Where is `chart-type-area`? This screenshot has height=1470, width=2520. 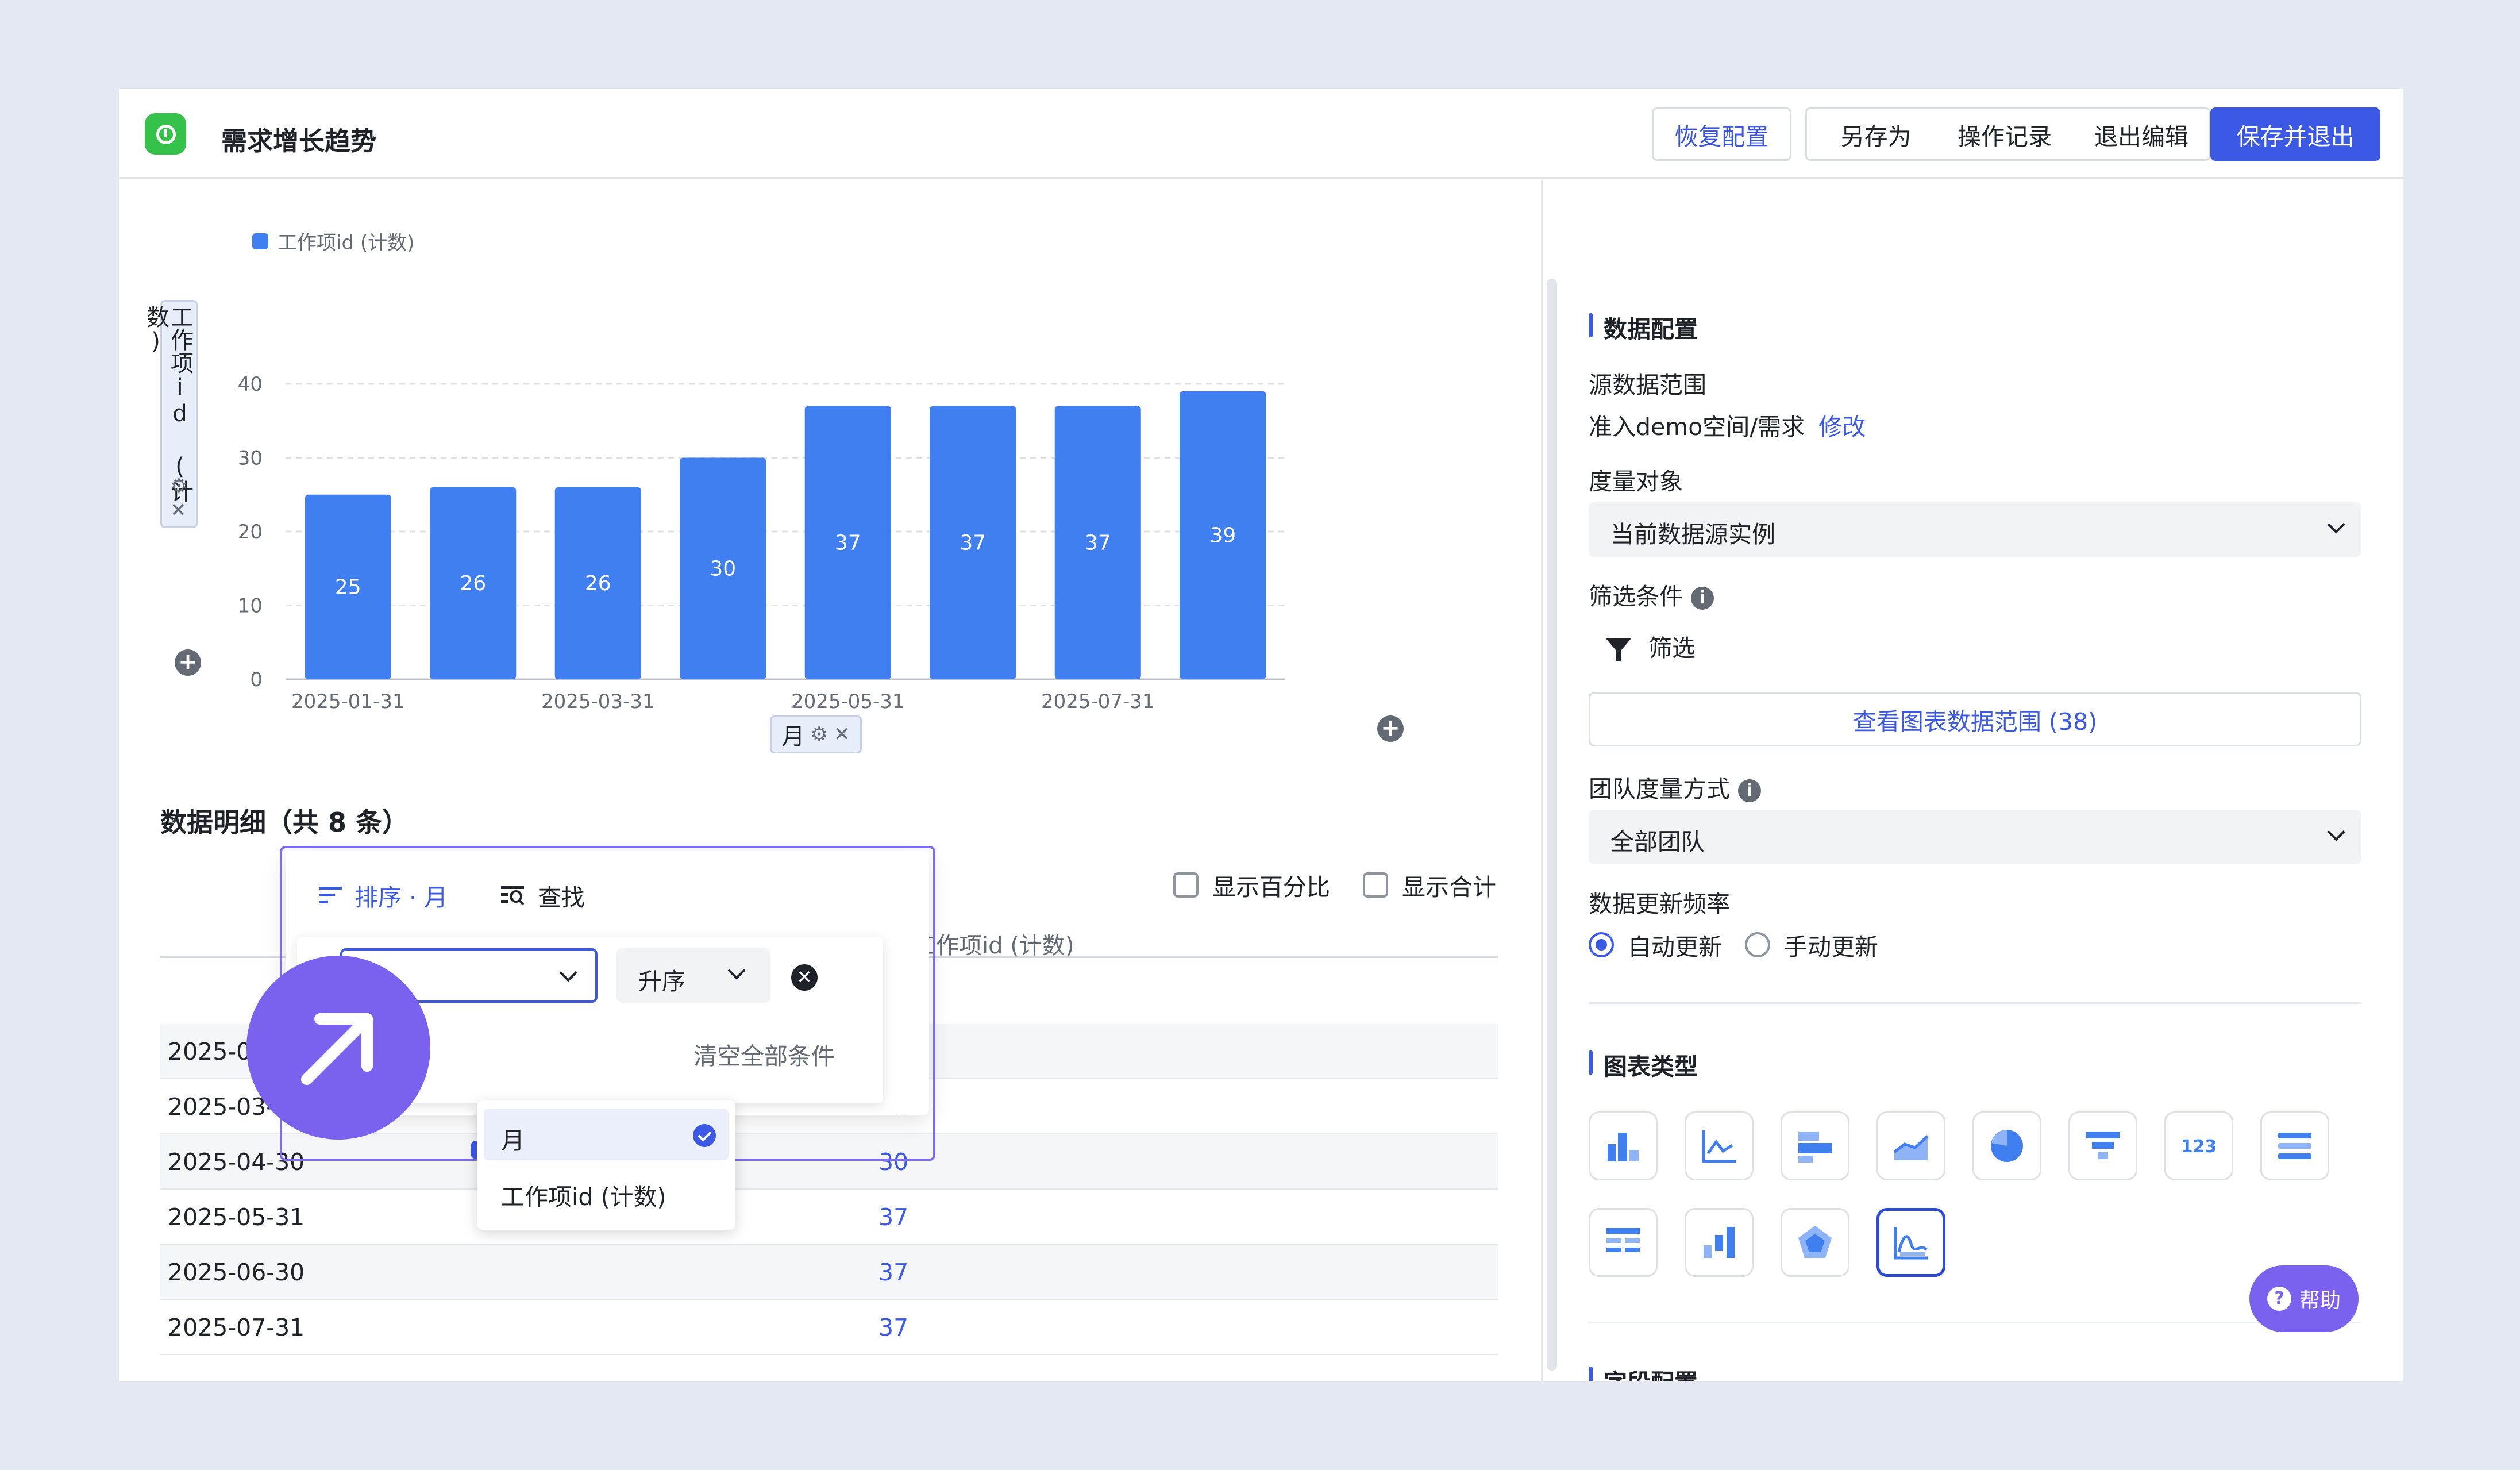 chart-type-area is located at coordinates (1911, 1145).